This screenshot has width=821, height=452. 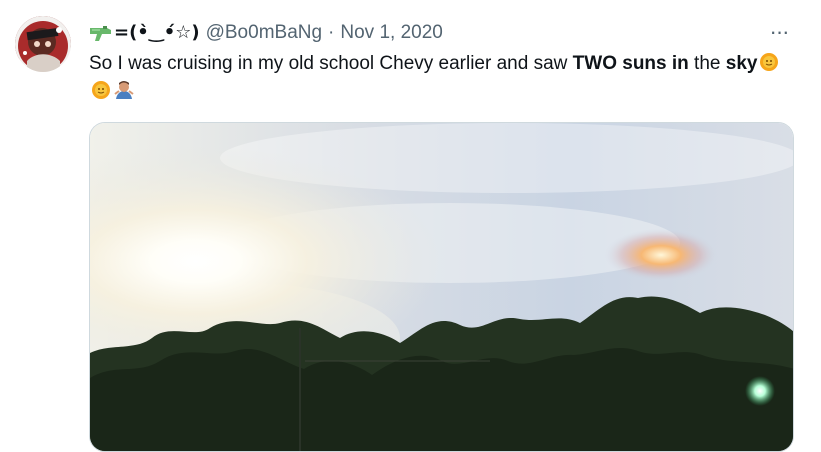 What do you see at coordinates (101, 33) in the screenshot?
I see `water-pistol-icon` at bounding box center [101, 33].